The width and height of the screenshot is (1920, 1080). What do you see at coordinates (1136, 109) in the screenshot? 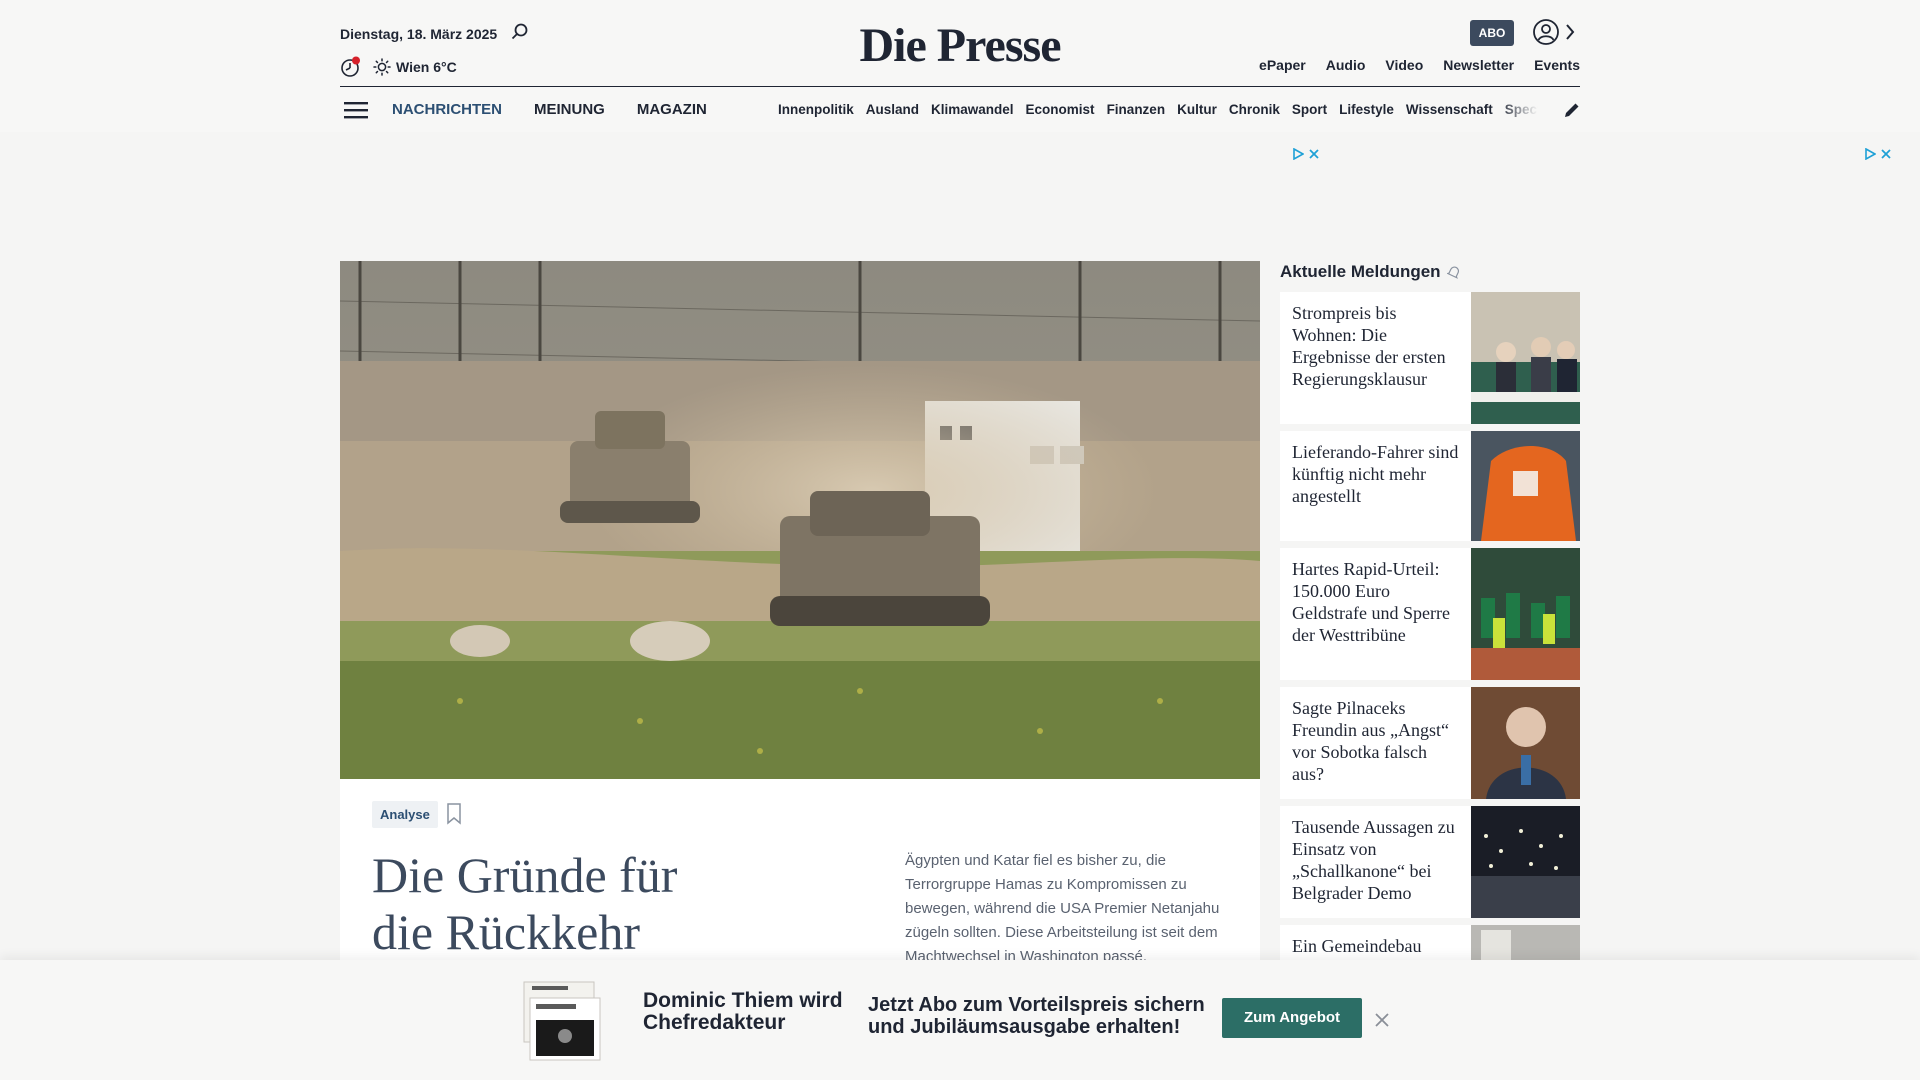
I see `nav-finanzen: Finanzen` at bounding box center [1136, 109].